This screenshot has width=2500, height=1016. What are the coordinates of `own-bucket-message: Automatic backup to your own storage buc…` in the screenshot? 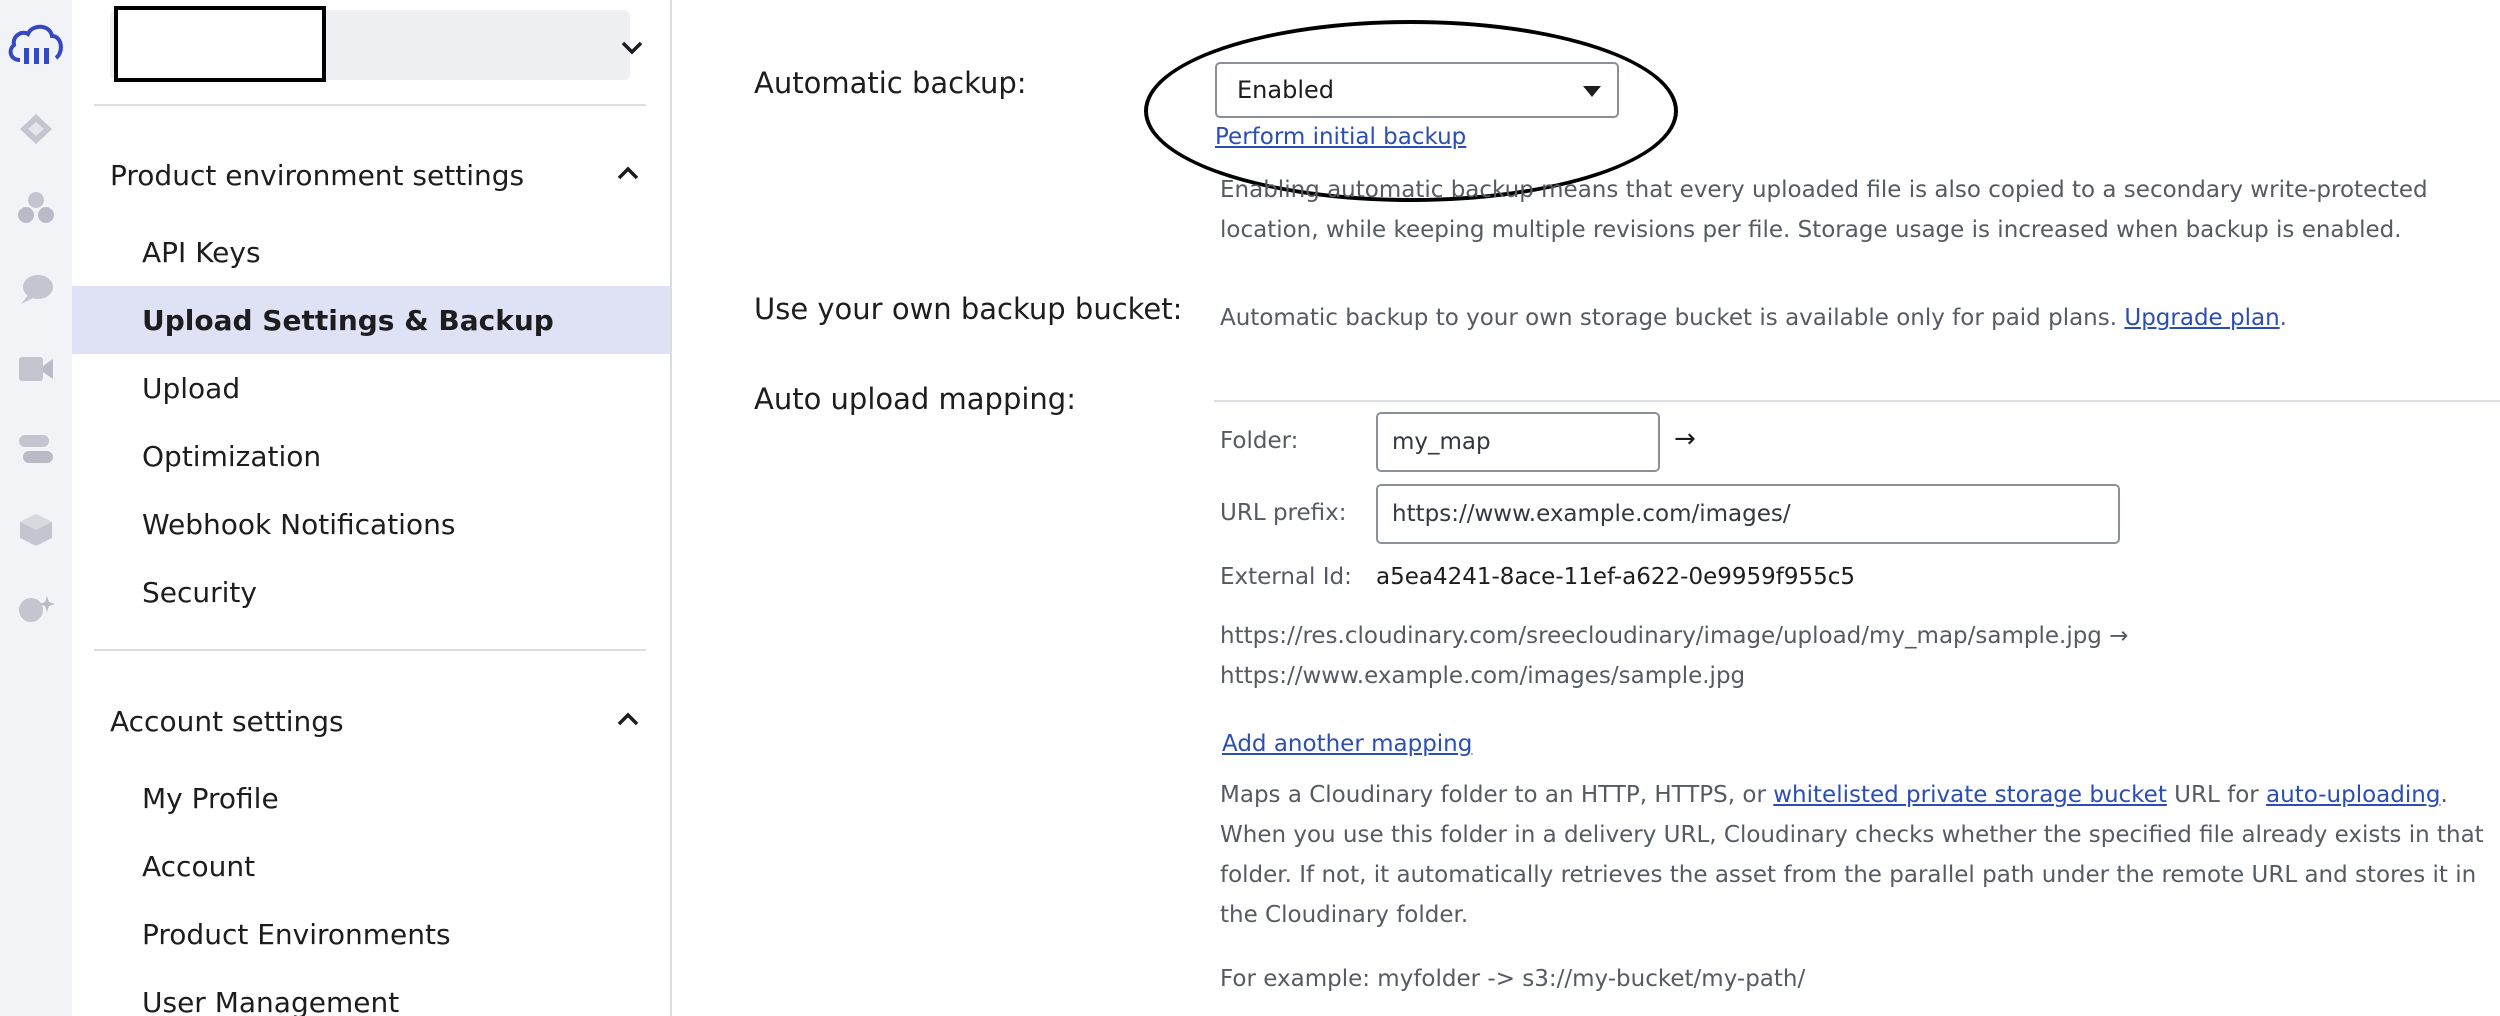 It's located at (1672, 318).